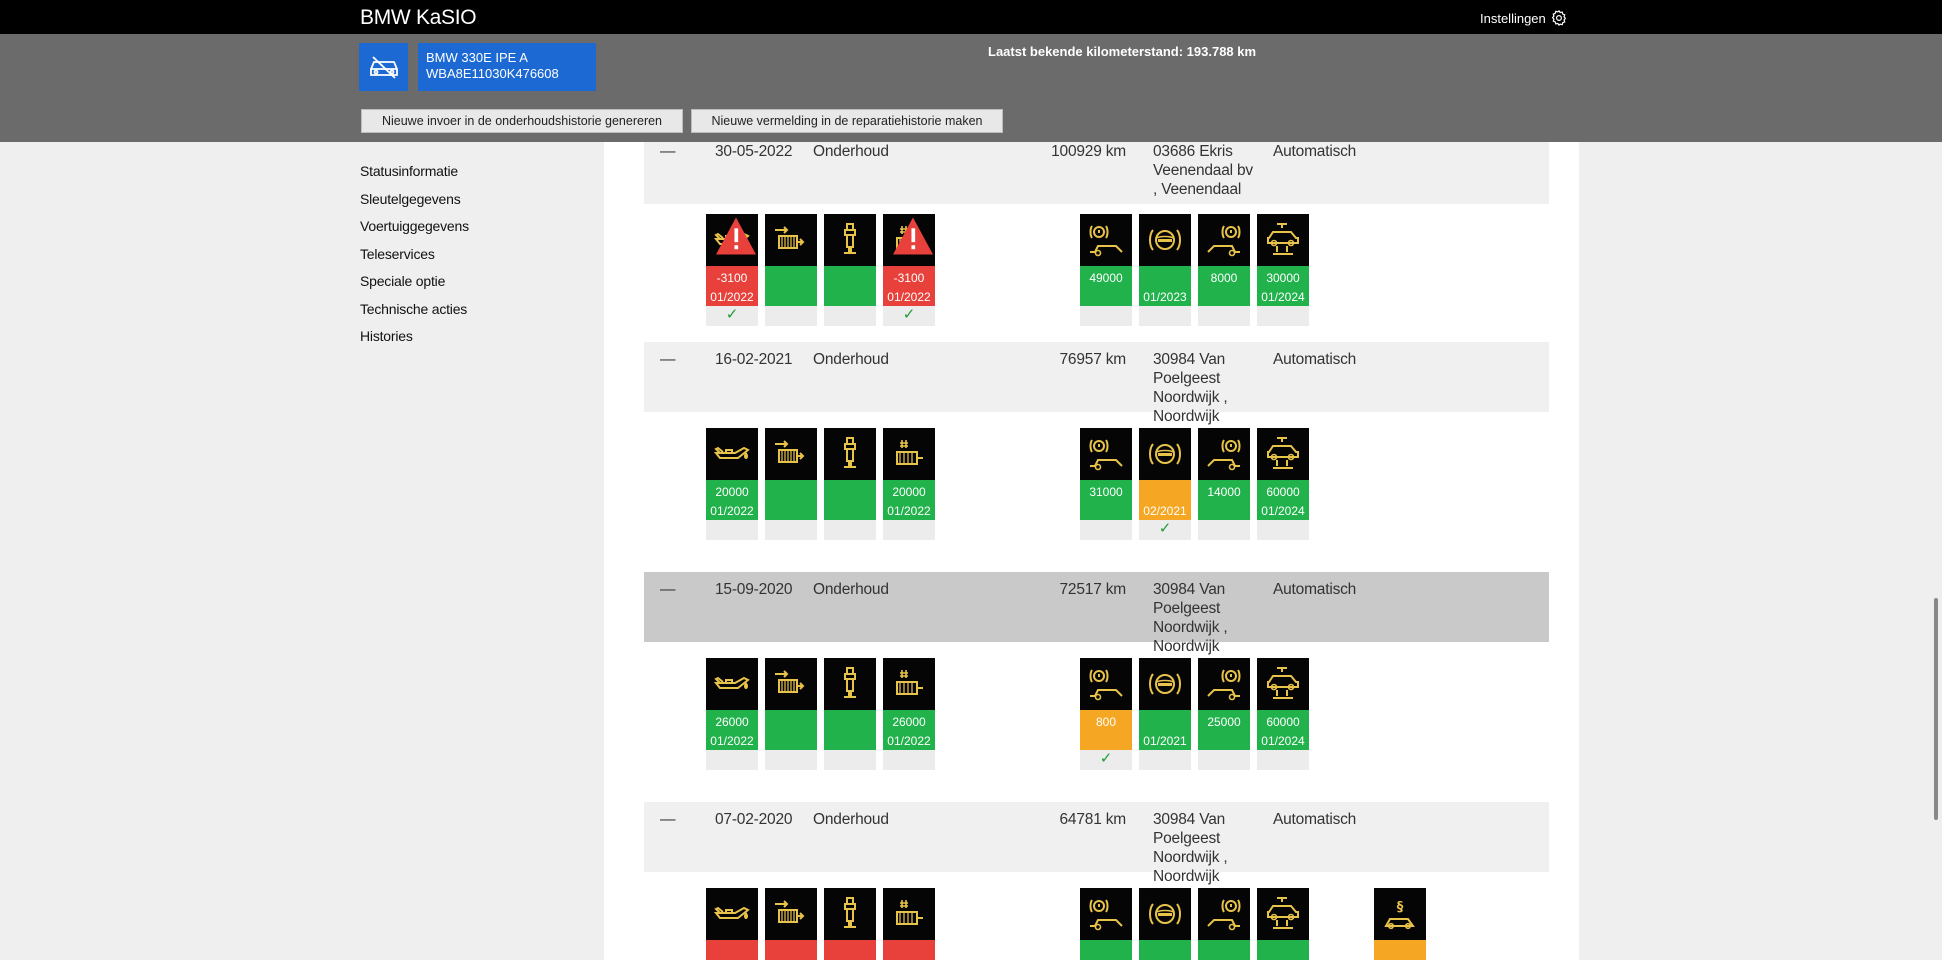  I want to click on entry-mileage: 76957 km, so click(1093, 359).